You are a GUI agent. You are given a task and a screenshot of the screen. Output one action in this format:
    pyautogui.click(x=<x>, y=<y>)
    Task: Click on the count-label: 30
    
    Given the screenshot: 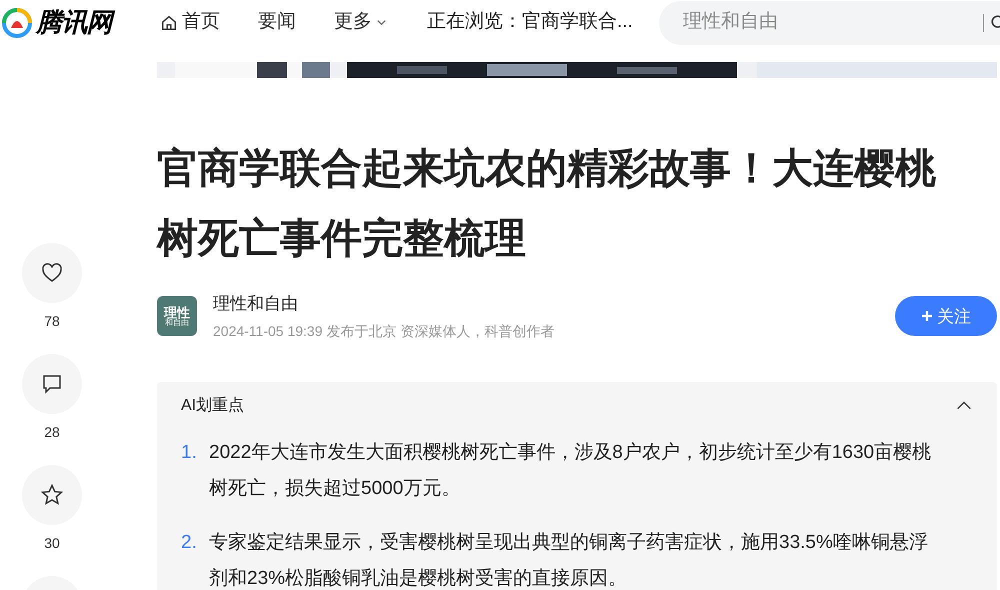 What is the action you would take?
    pyautogui.click(x=52, y=543)
    